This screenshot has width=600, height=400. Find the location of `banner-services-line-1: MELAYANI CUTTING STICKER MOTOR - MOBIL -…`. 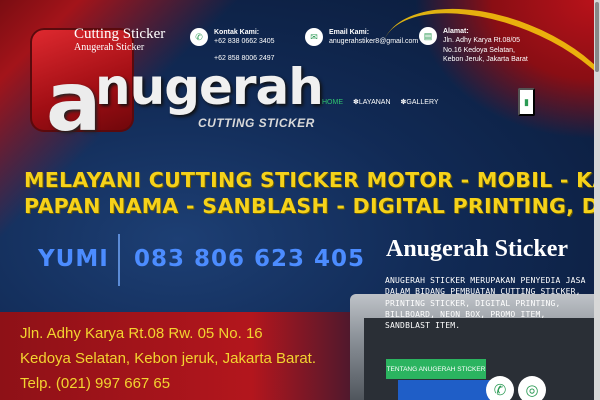

banner-services-line-1: MELAYANI CUTTING STICKER MOTOR - MOBIL -… is located at coordinates (309, 180).